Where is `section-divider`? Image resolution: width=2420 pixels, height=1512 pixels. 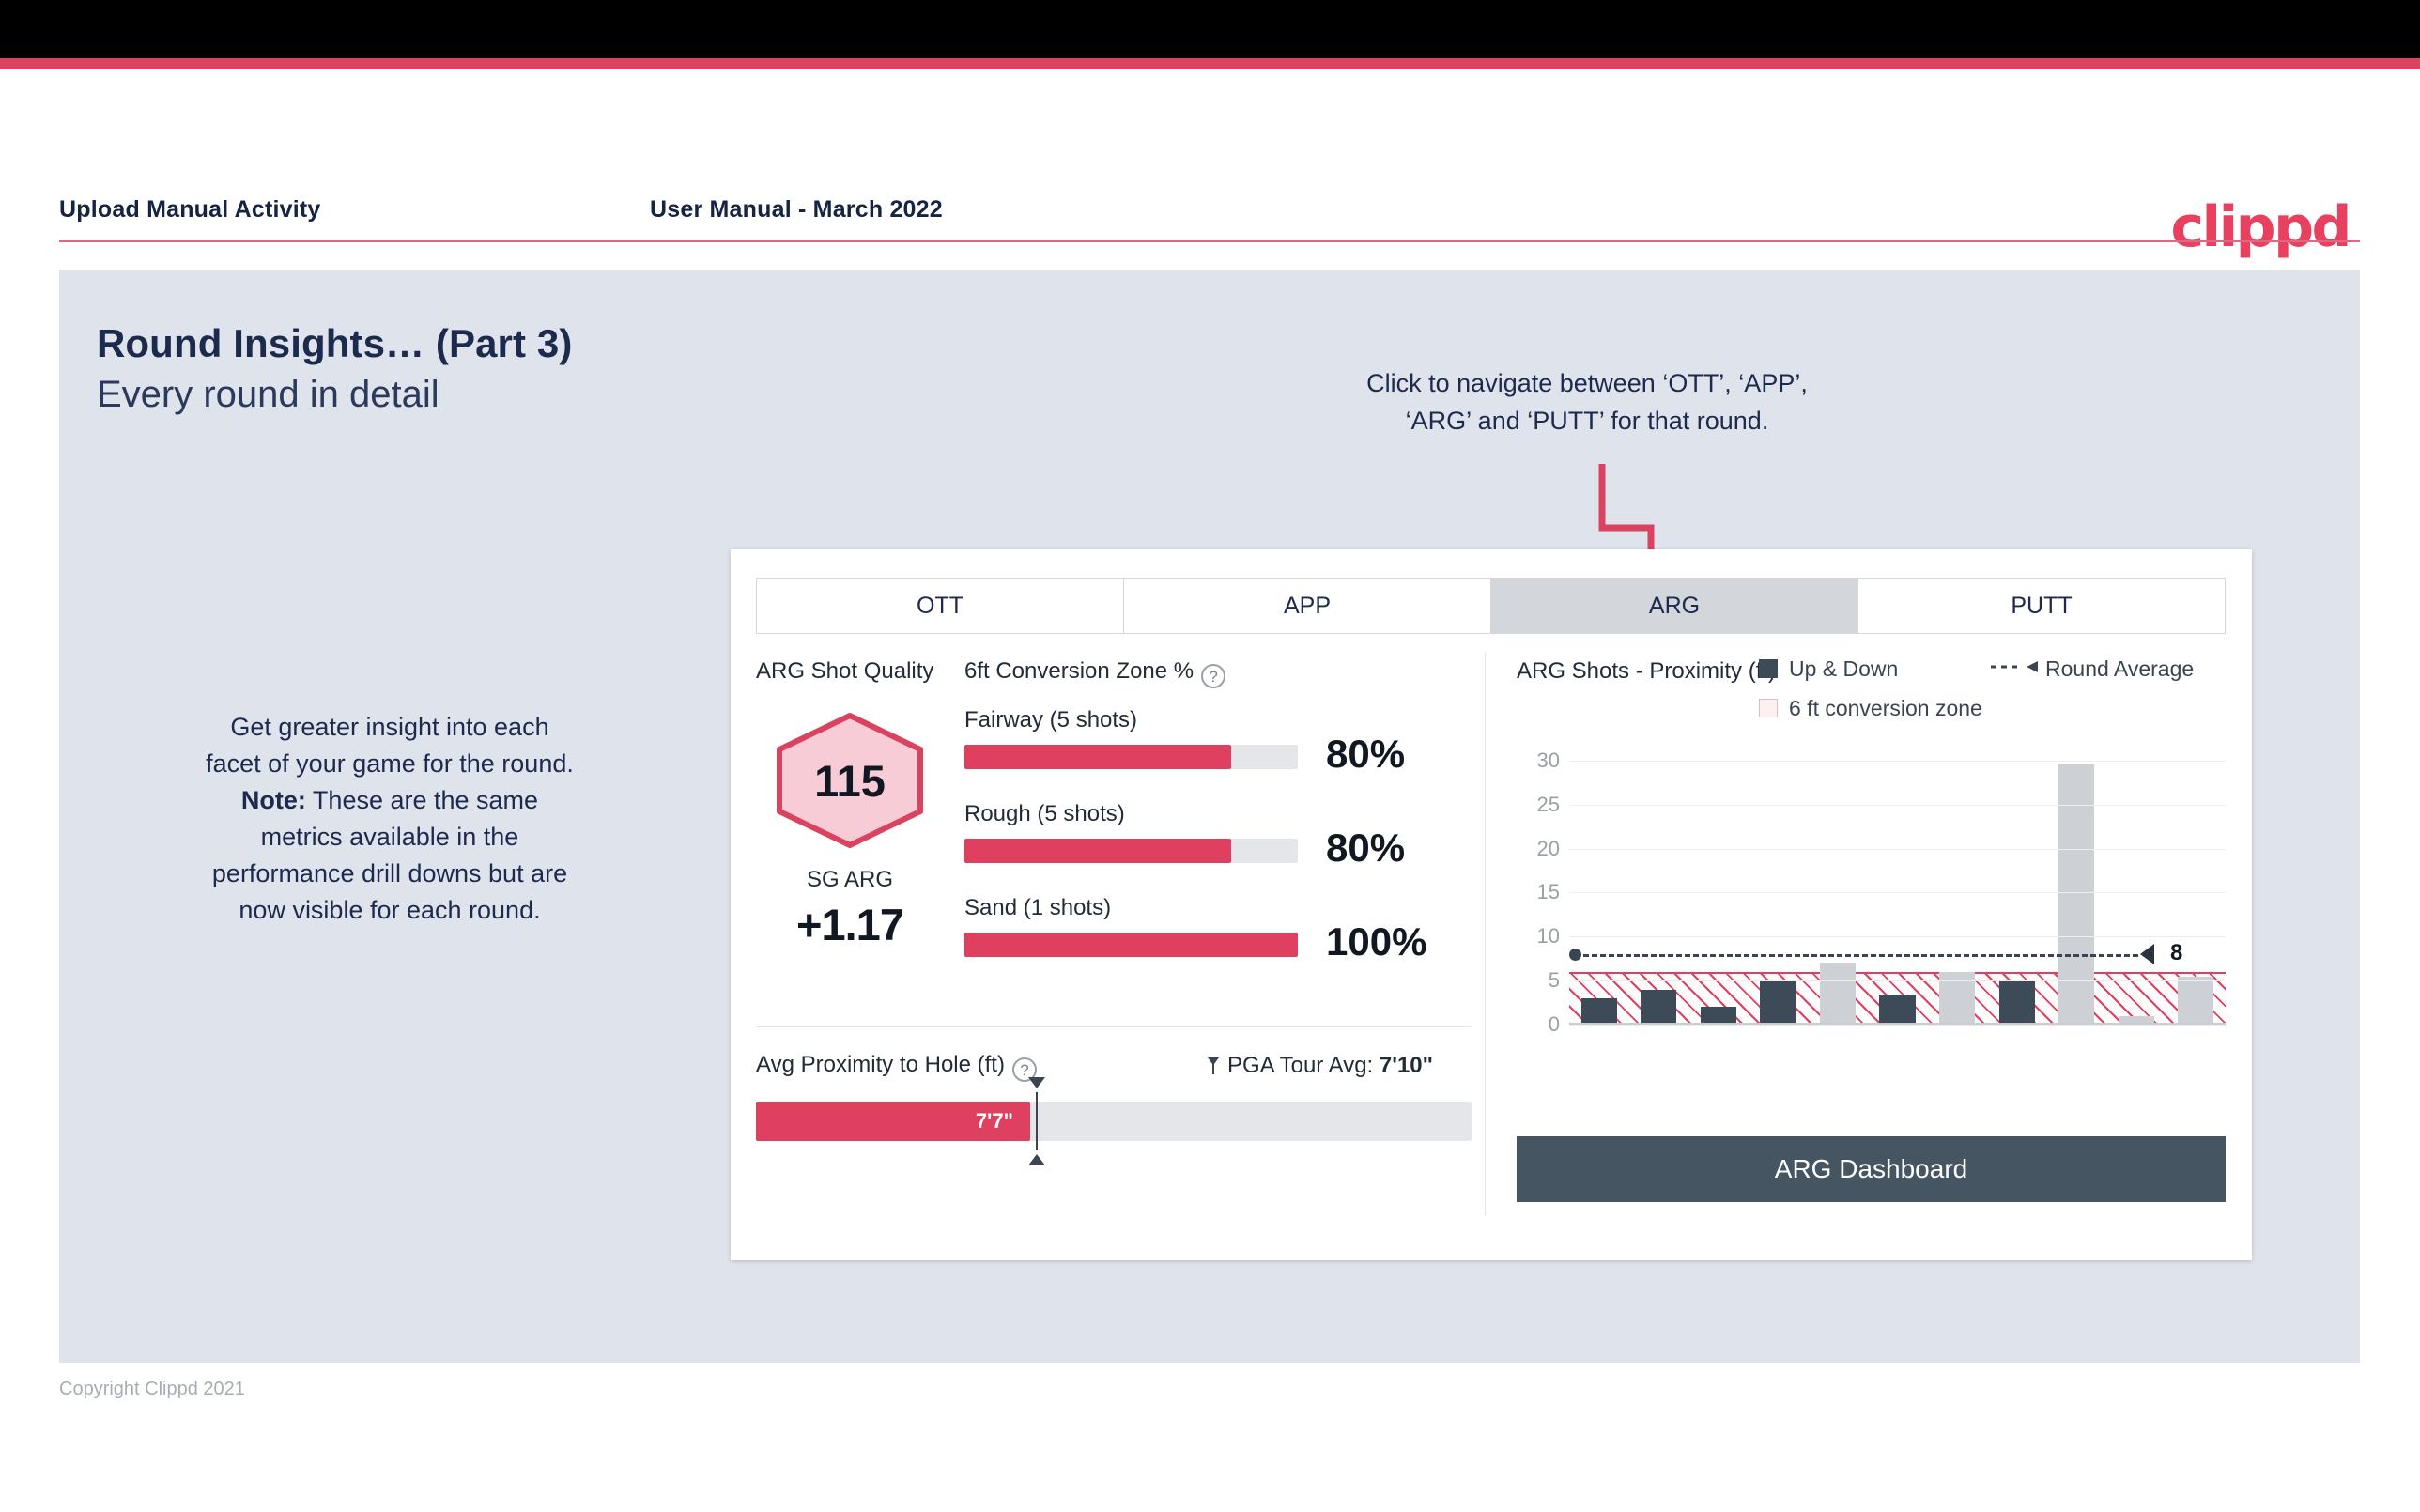
section-divider is located at coordinates (1114, 1026).